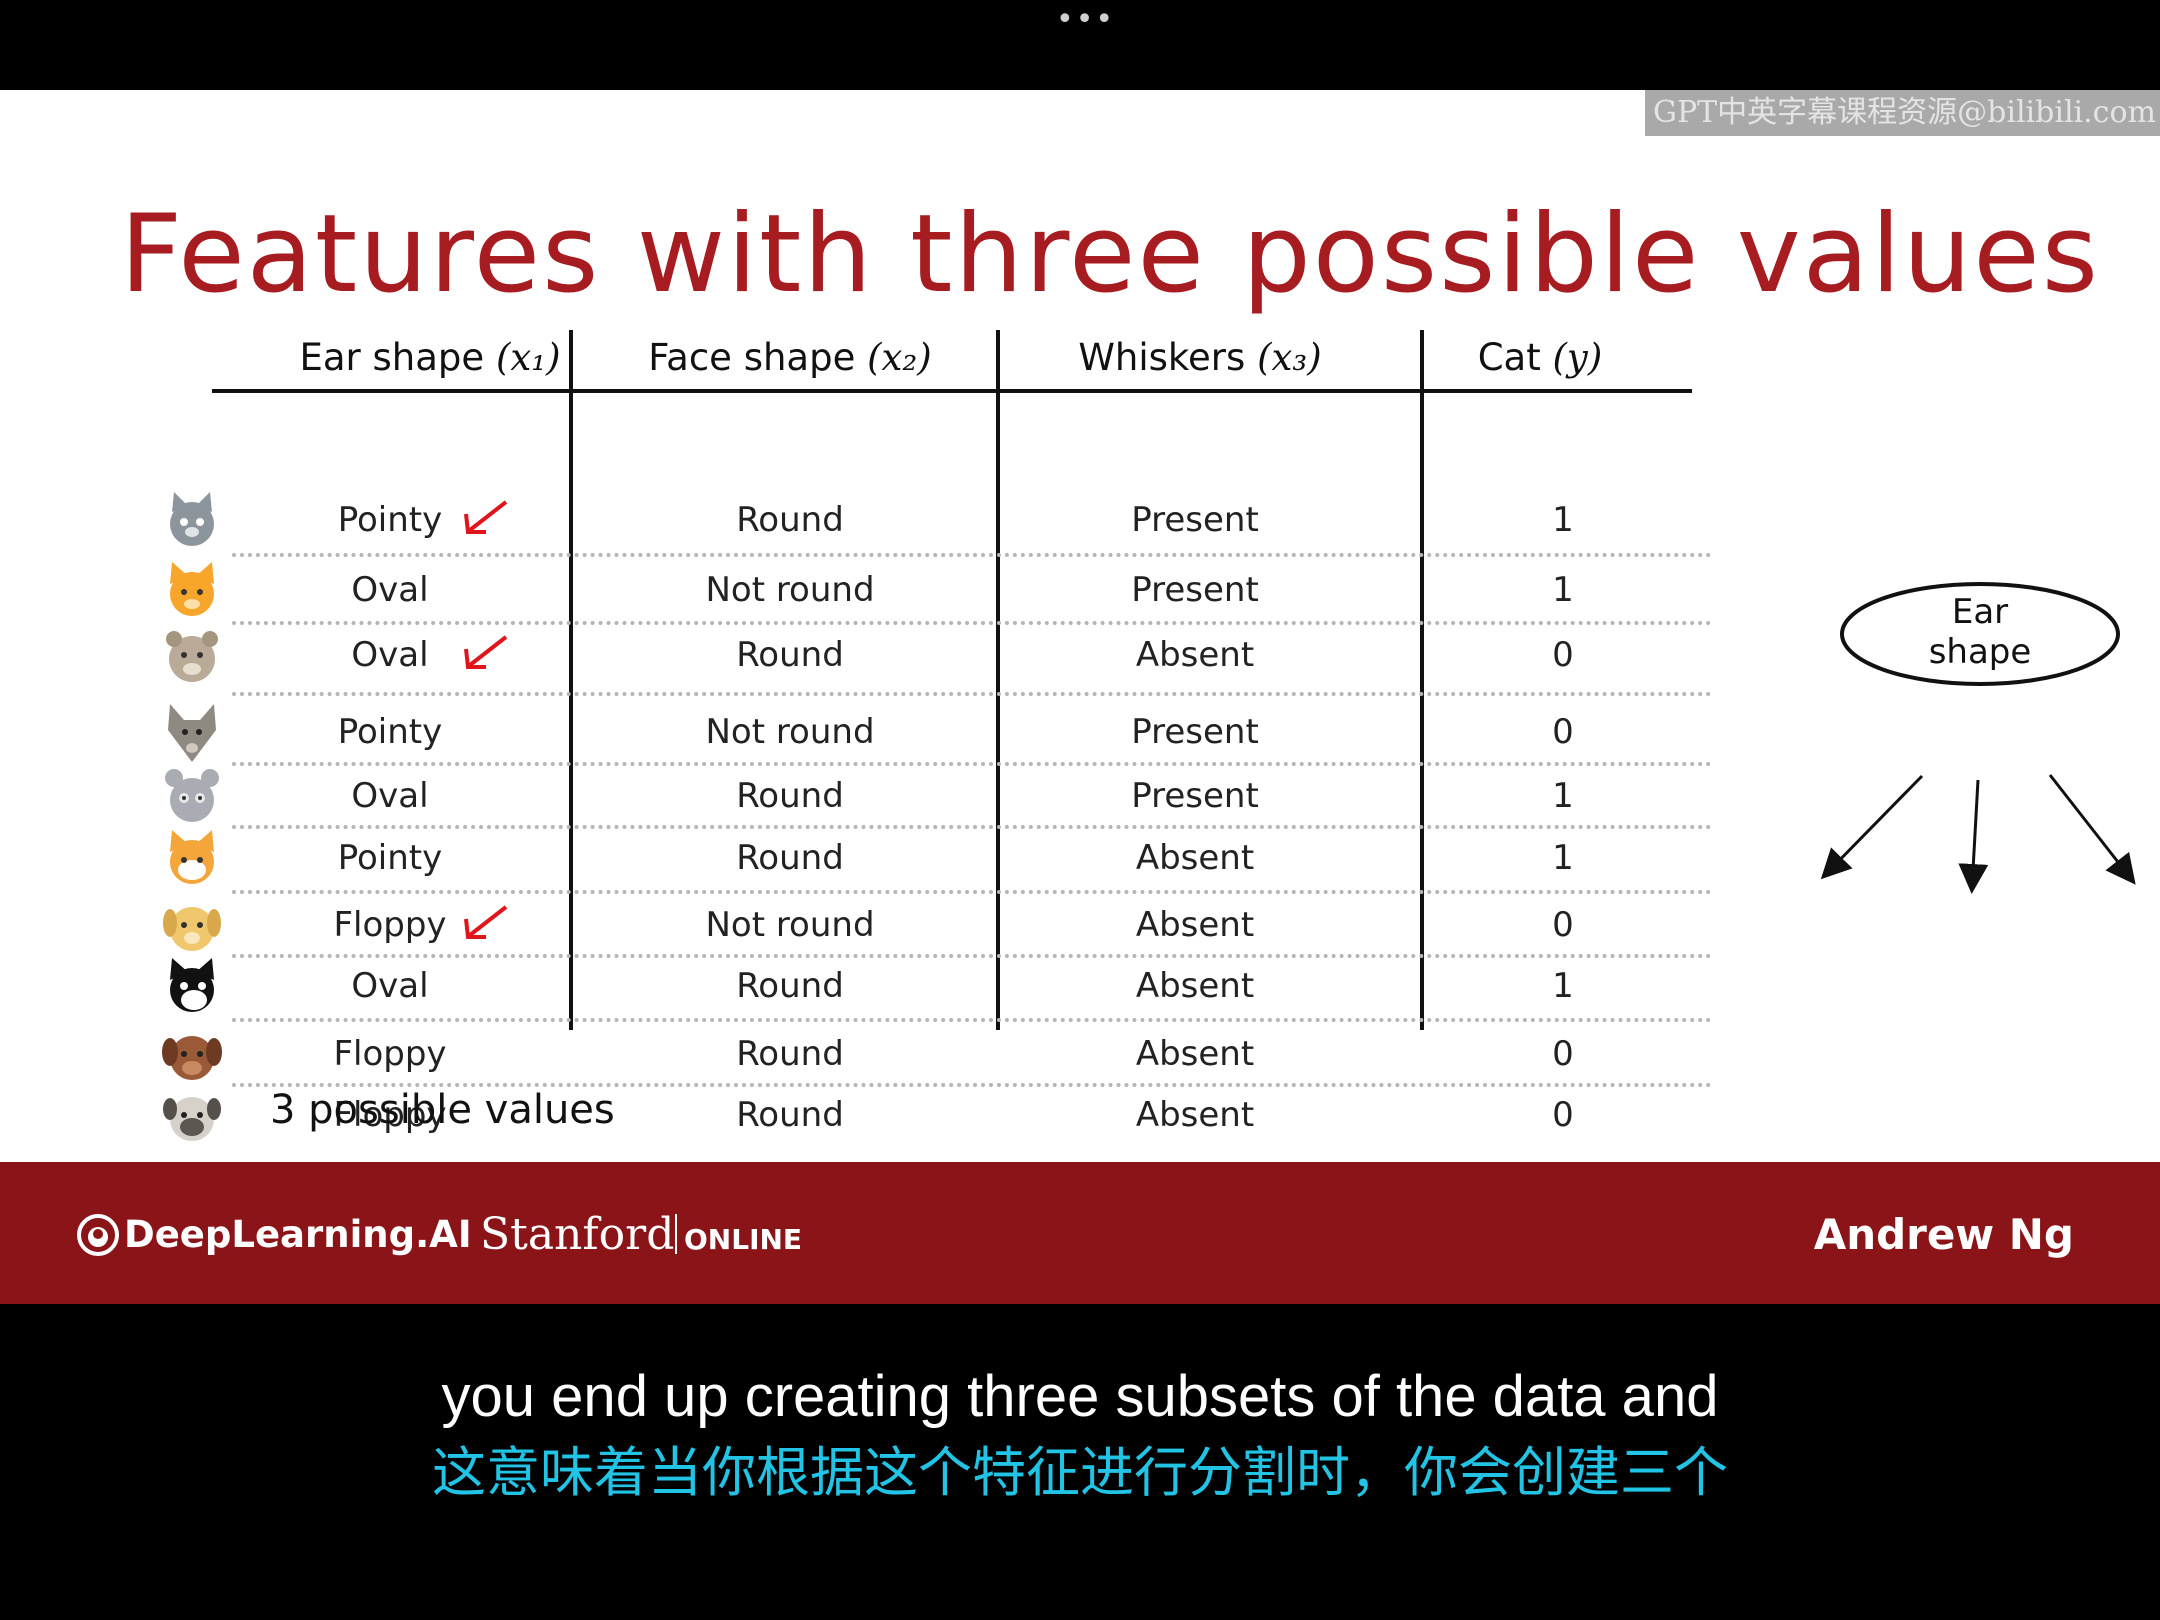 The width and height of the screenshot is (2160, 1620). Describe the element at coordinates (192, 929) in the screenshot. I see `yellow-dog-icon` at that location.